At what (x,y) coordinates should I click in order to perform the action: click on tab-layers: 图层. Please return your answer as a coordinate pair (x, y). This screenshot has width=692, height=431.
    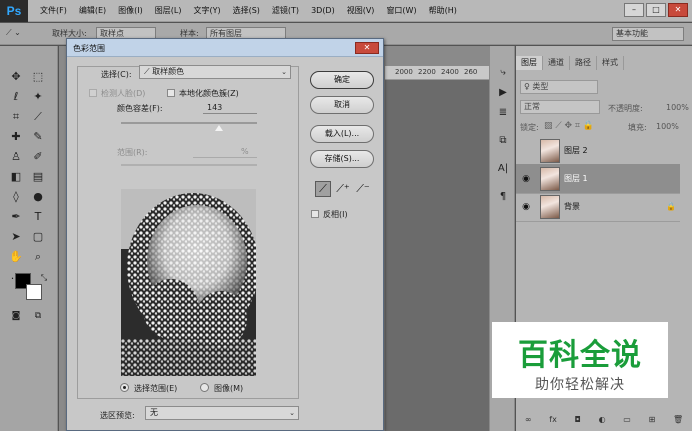
    Looking at the image, I should click on (529, 63).